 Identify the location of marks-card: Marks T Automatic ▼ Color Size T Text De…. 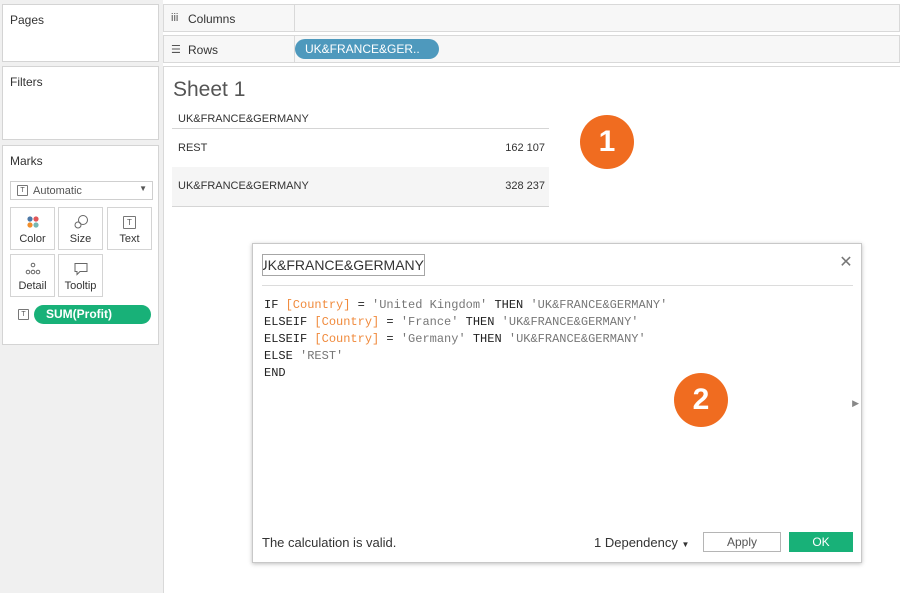
(80, 245).